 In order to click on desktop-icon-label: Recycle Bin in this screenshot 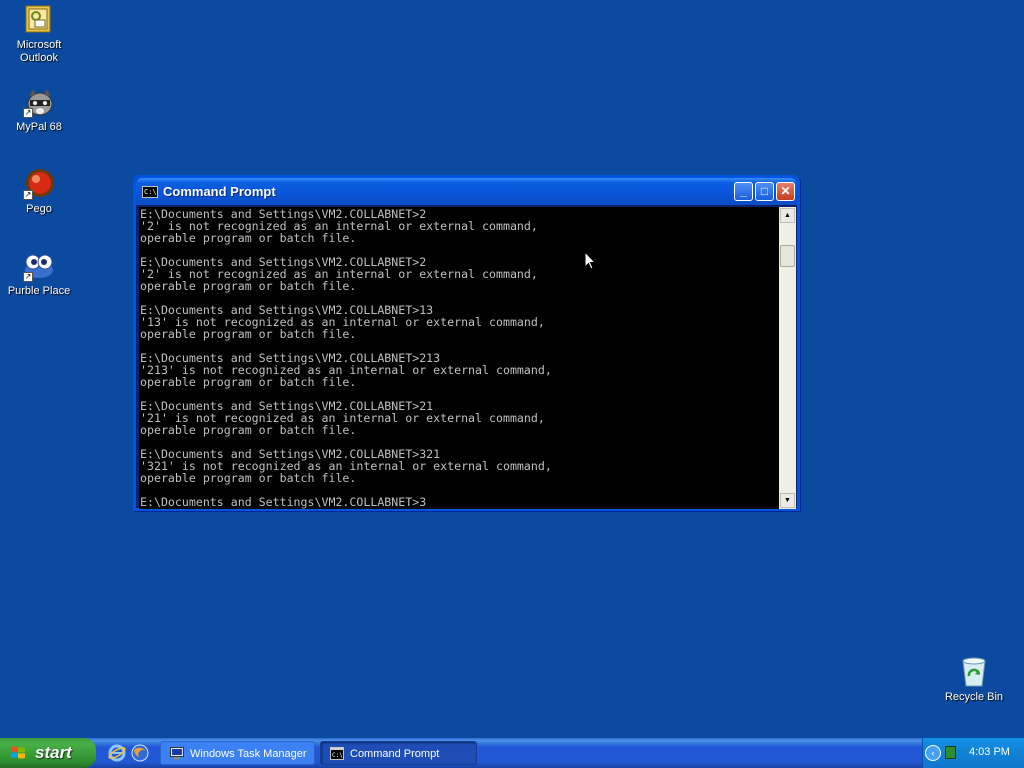, I will do `click(974, 697)`.